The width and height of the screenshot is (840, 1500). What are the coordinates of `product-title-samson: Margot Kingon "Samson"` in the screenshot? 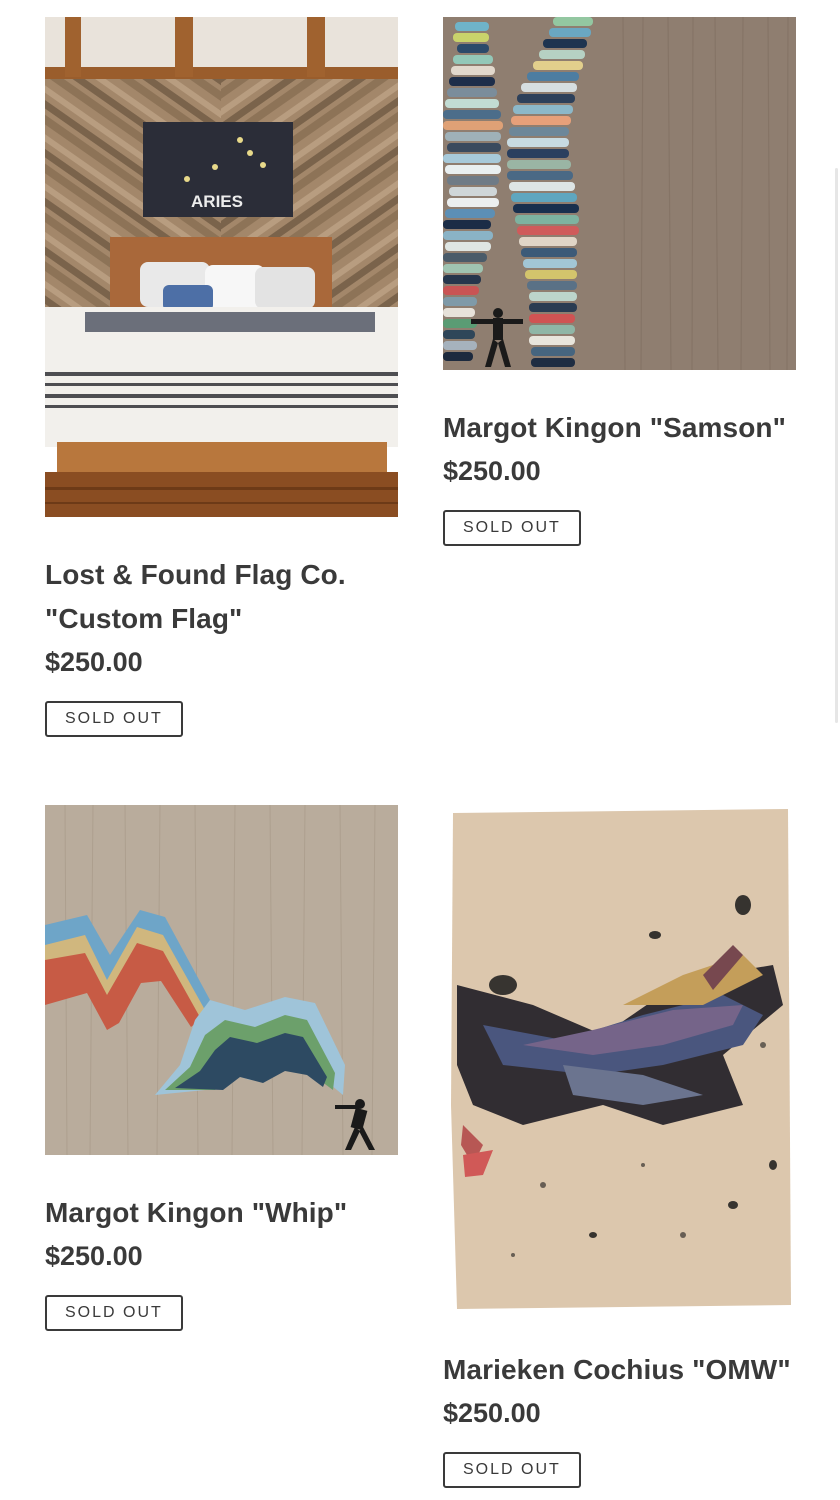 It's located at (619, 428).